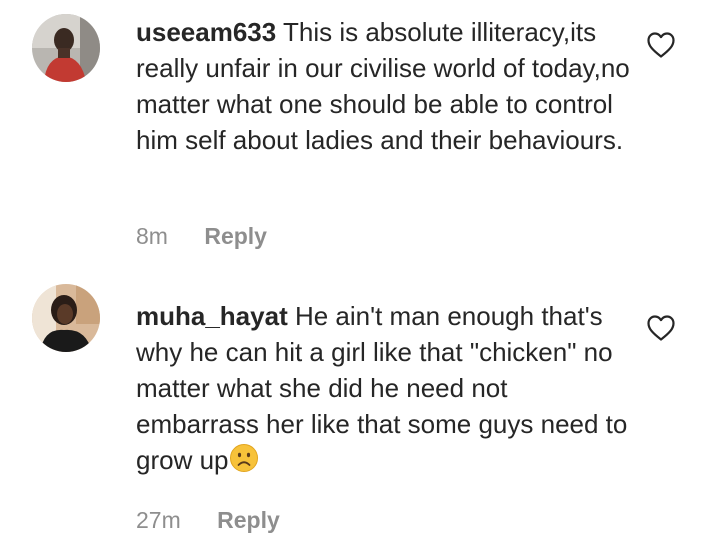 This screenshot has width=720, height=546. I want to click on sad-face-emoji-icon, so click(243, 458).